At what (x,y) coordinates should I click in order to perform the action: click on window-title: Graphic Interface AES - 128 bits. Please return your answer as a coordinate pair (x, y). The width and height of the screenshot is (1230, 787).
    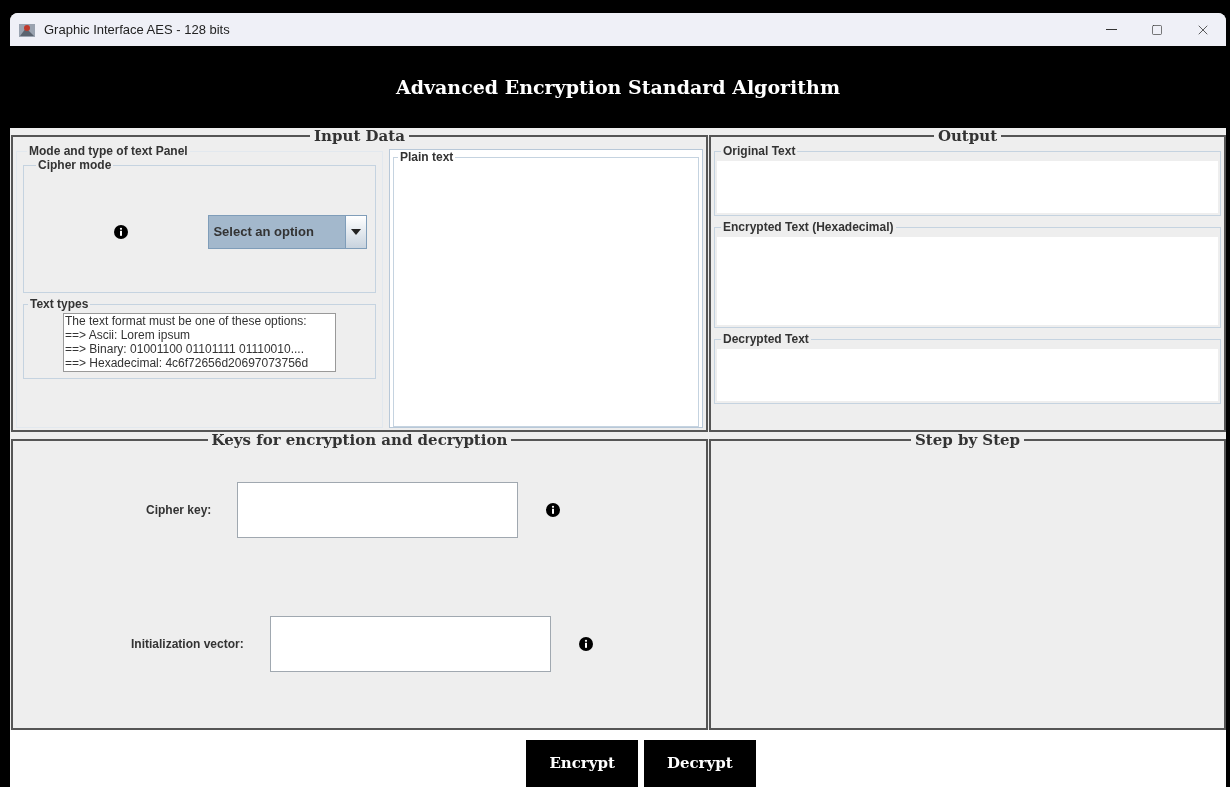
    Looking at the image, I should click on (137, 29).